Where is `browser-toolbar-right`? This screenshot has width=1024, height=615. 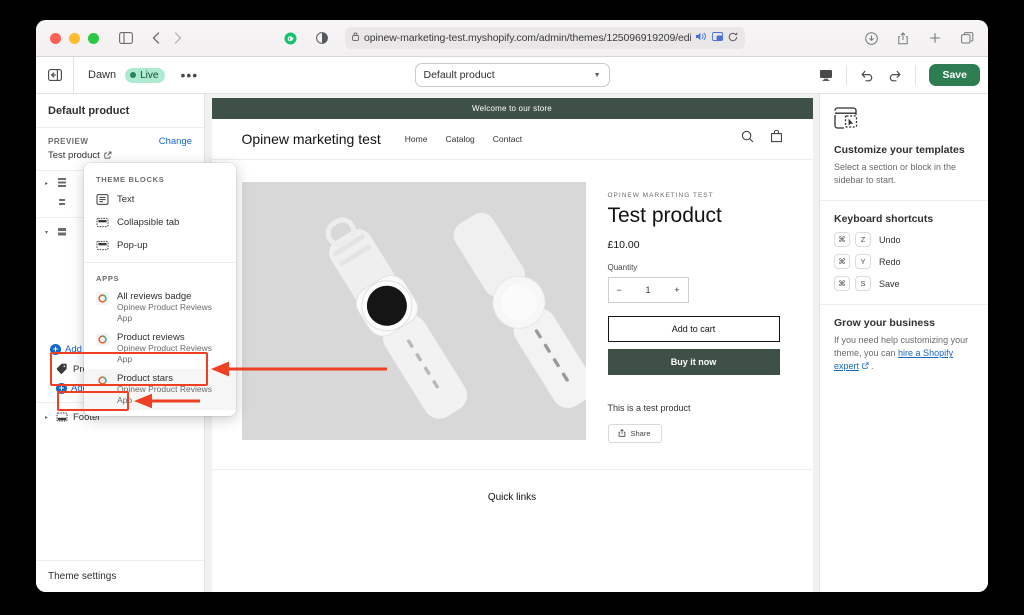 browser-toolbar-right is located at coordinates (919, 38).